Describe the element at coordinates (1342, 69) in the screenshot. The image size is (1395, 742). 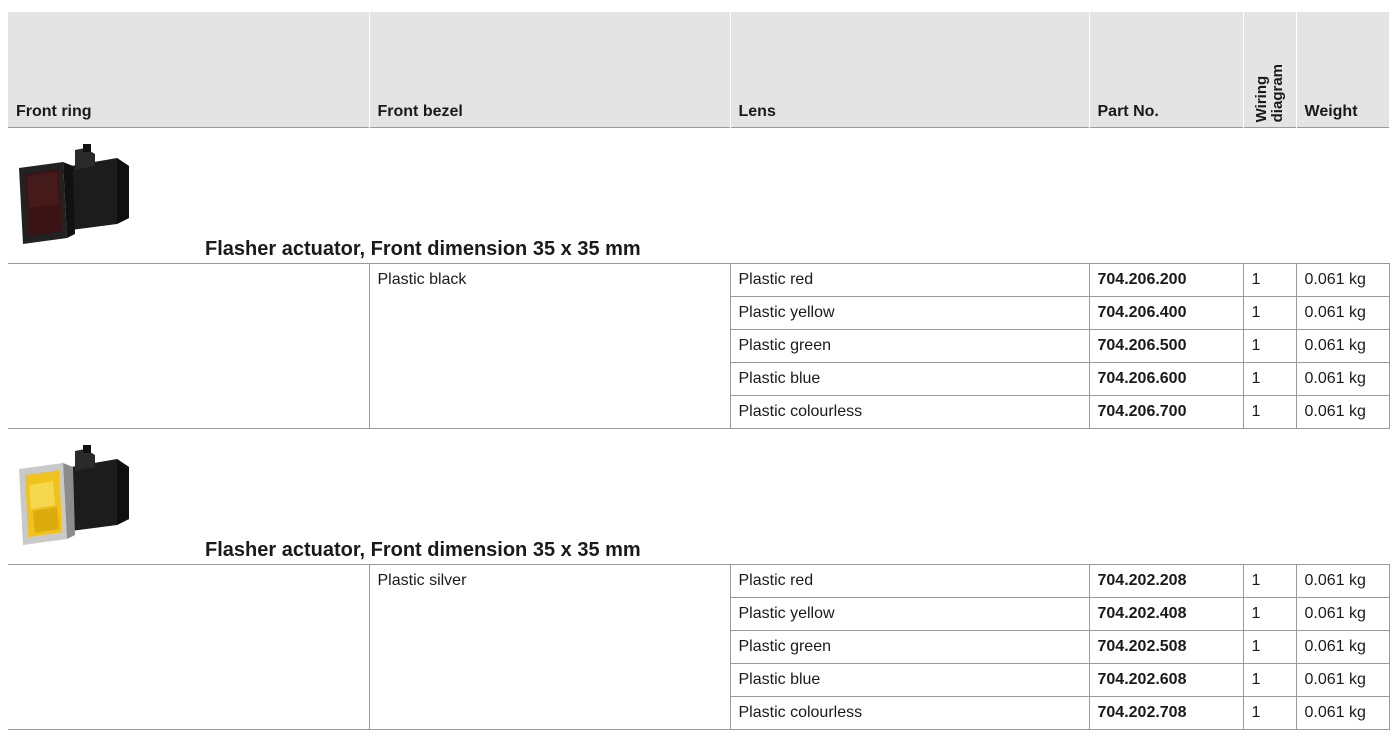
I see `header-weight: Weight` at that location.